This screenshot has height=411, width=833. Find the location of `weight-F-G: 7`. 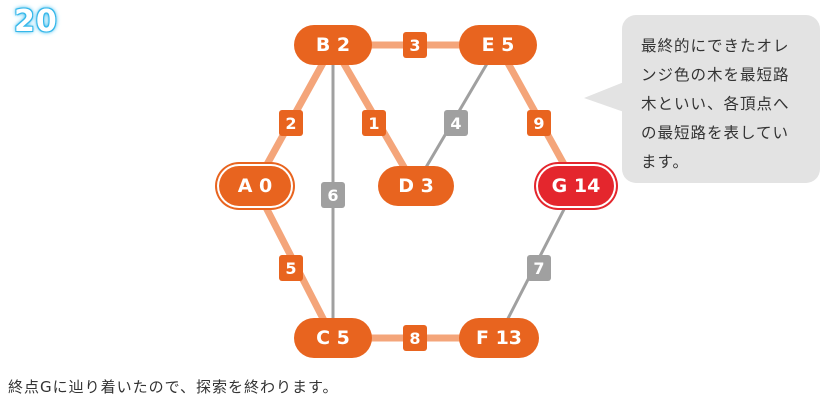

weight-F-G: 7 is located at coordinates (539, 268).